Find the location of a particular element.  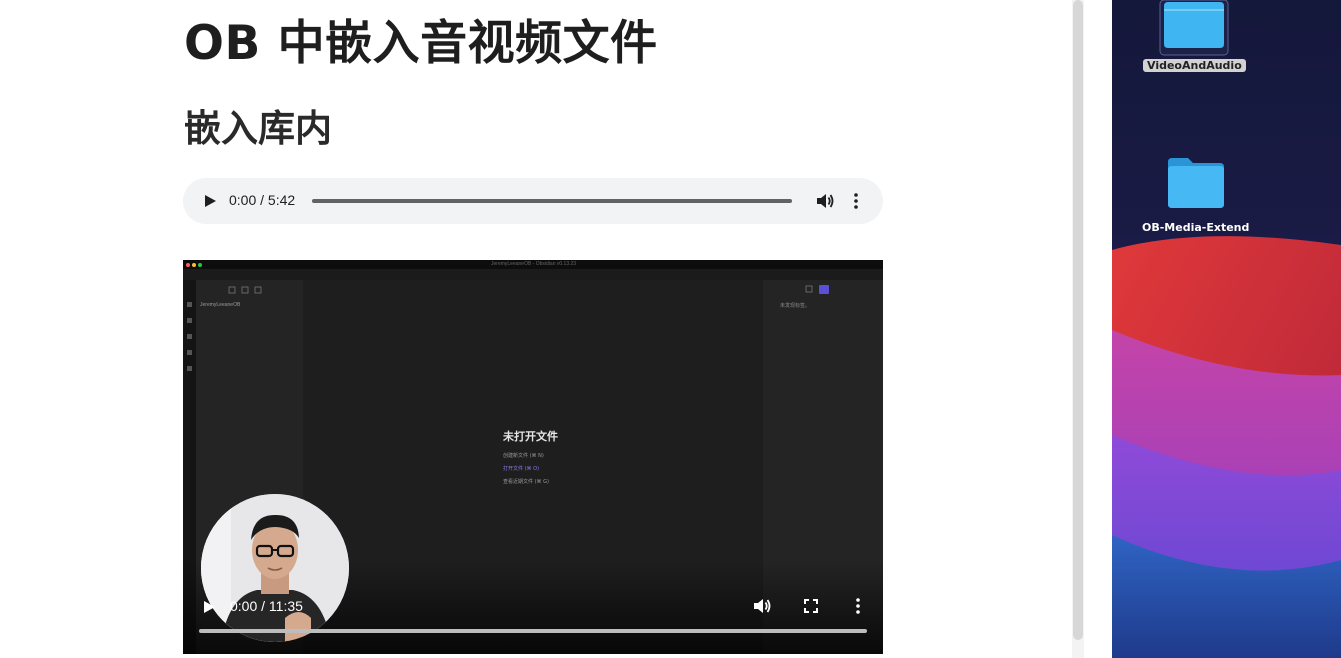

scrollbar-thumb is located at coordinates (1078, 320).